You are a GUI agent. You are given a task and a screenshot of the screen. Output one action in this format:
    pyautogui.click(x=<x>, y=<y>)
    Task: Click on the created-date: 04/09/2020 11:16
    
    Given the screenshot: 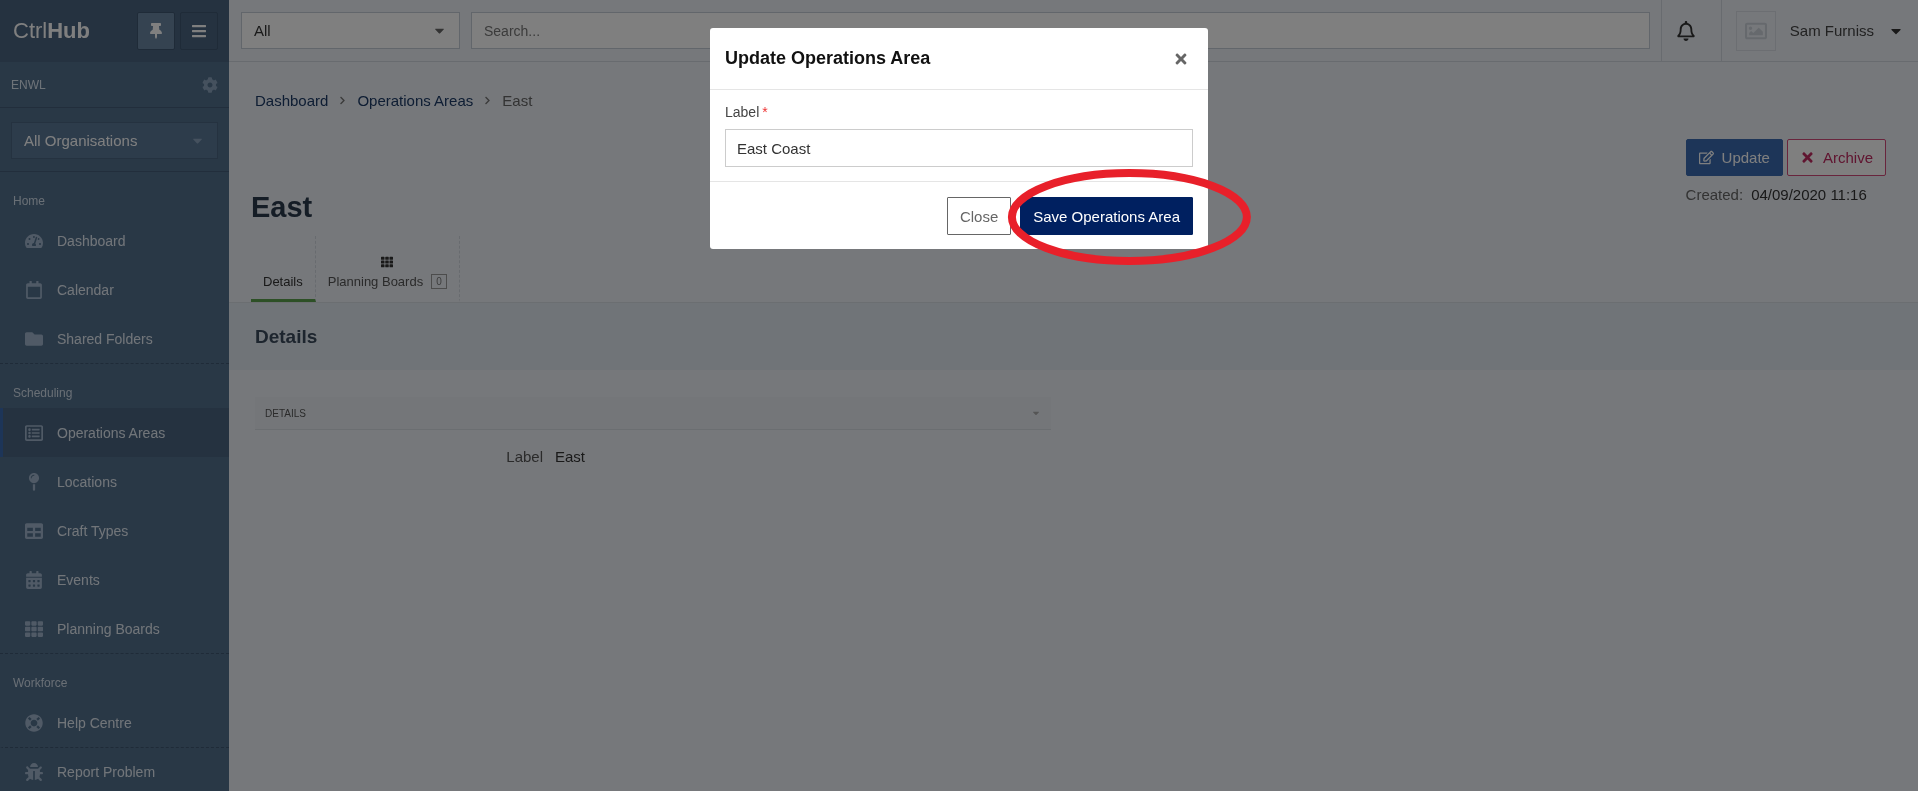 What is the action you would take?
    pyautogui.click(x=1809, y=194)
    